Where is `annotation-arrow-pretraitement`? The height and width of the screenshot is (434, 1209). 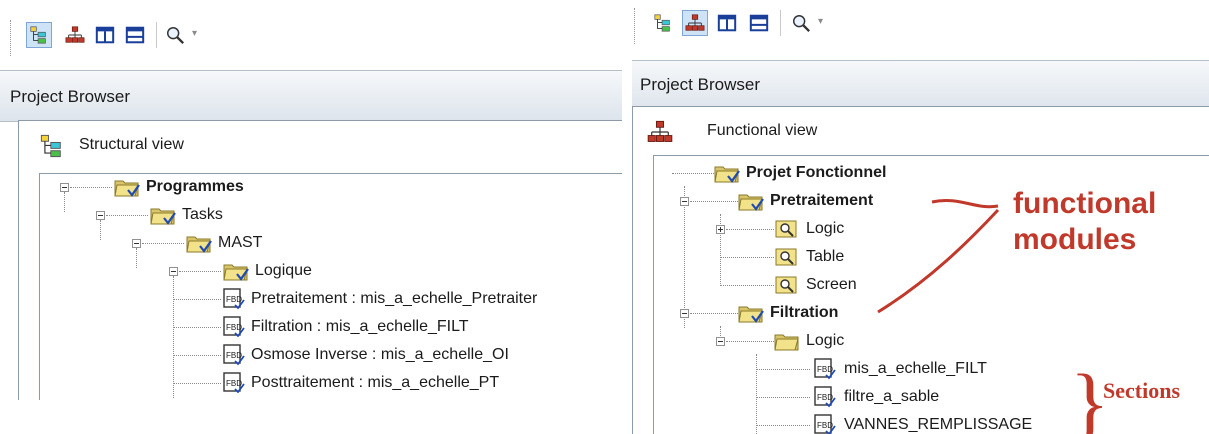 annotation-arrow-pretraitement is located at coordinates (965, 204).